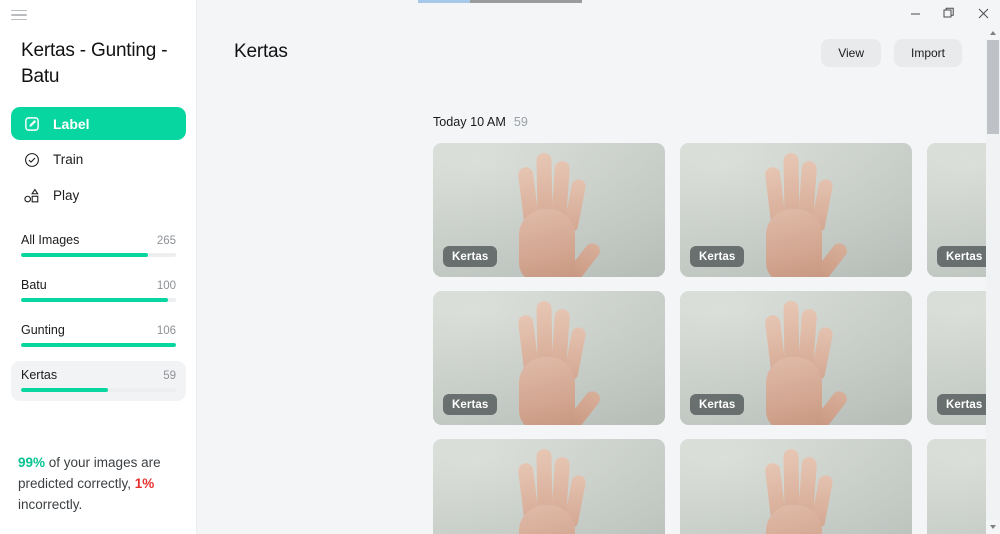  What do you see at coordinates (993, 527) in the screenshot?
I see `scroll-down-icon` at bounding box center [993, 527].